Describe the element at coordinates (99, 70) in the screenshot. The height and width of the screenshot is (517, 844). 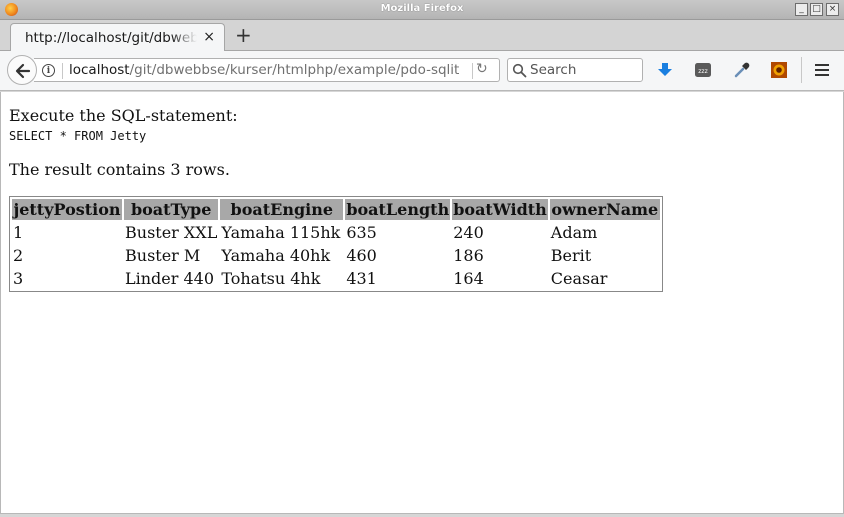
I see `url-host: localhost` at that location.